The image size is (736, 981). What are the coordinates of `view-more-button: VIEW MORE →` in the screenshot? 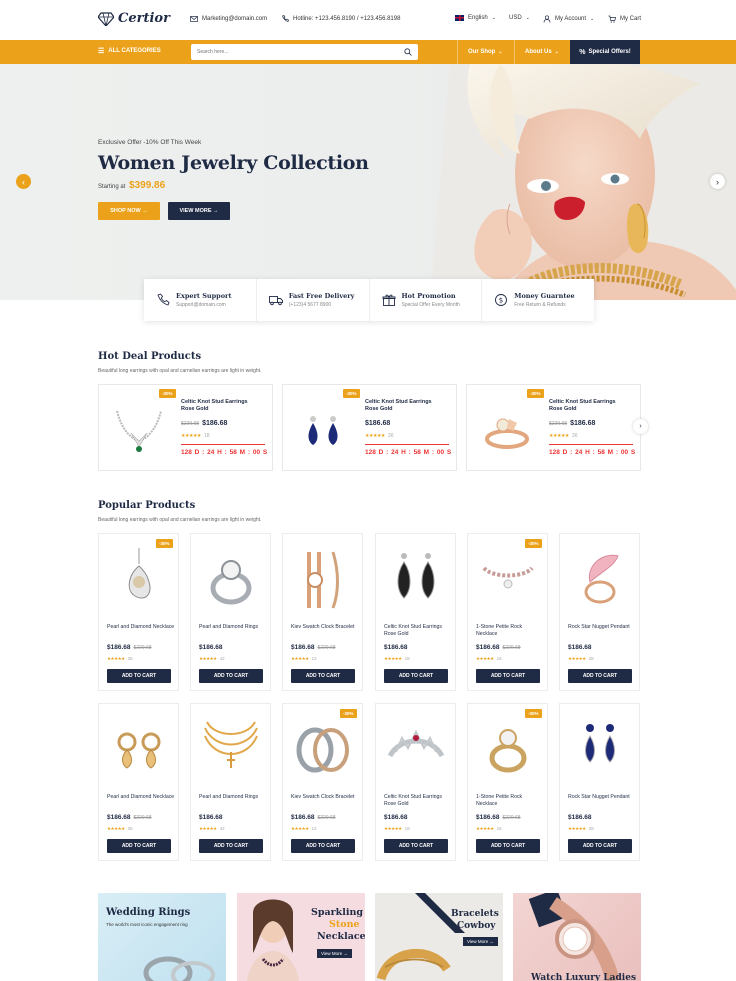 It's located at (199, 211).